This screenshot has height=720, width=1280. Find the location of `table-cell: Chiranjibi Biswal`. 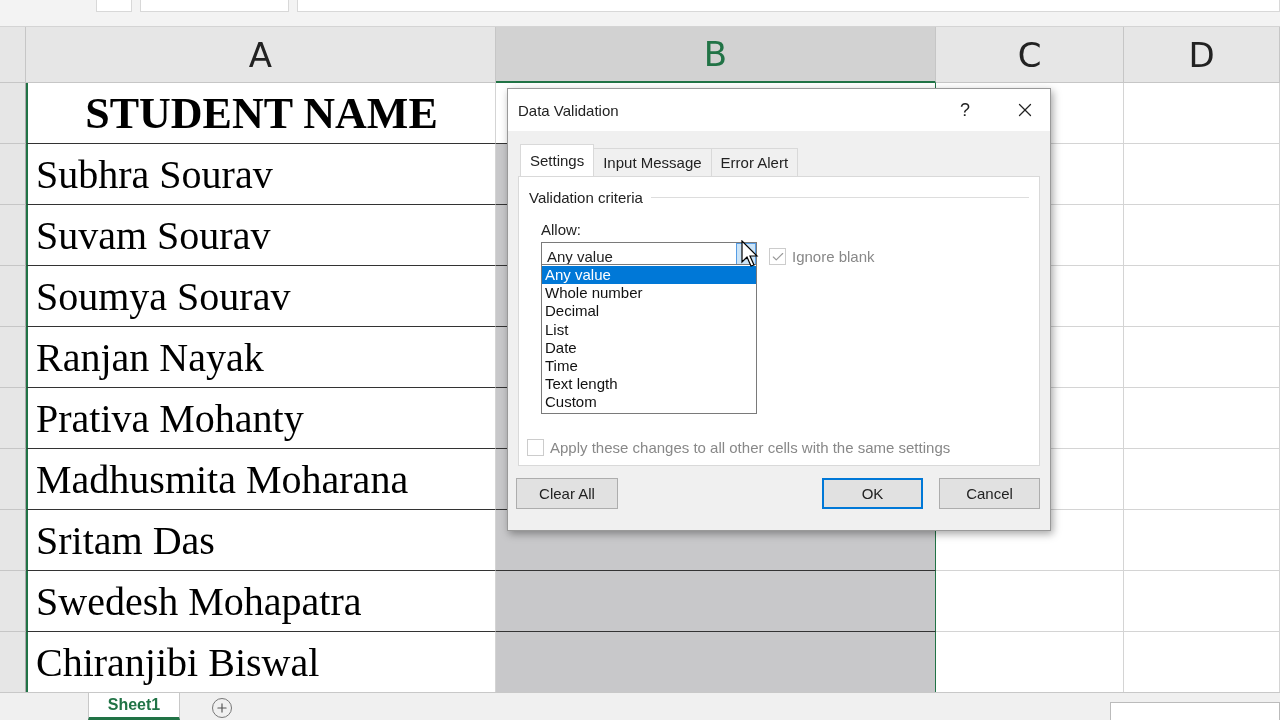

table-cell: Chiranjibi Biswal is located at coordinates (261, 662).